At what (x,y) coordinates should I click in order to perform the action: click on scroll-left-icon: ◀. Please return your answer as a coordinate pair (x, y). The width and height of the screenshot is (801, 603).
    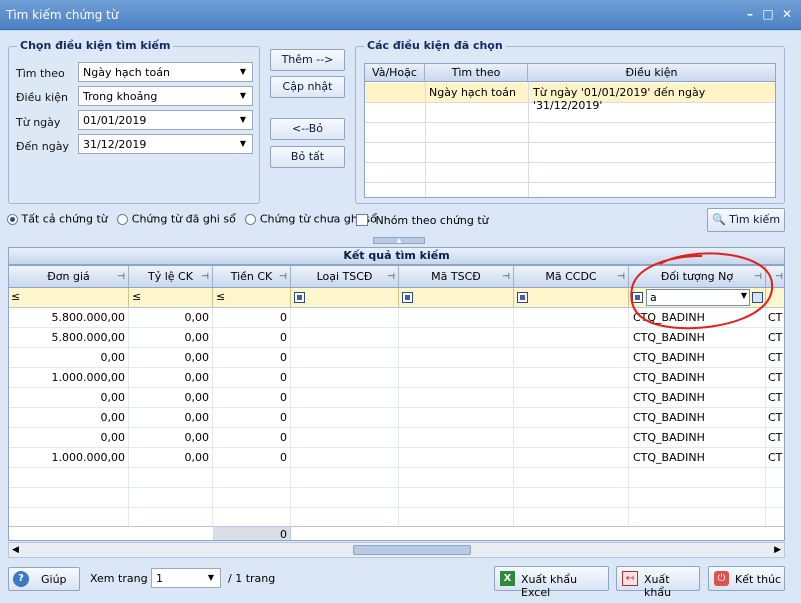
    Looking at the image, I should click on (15, 550).